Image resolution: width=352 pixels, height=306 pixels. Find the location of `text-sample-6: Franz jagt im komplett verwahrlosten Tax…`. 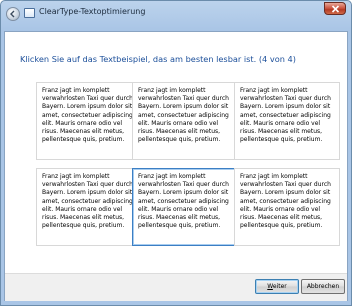

text-sample-6: Franz jagt im komplett verwahrlosten Tax… is located at coordinates (287, 207).